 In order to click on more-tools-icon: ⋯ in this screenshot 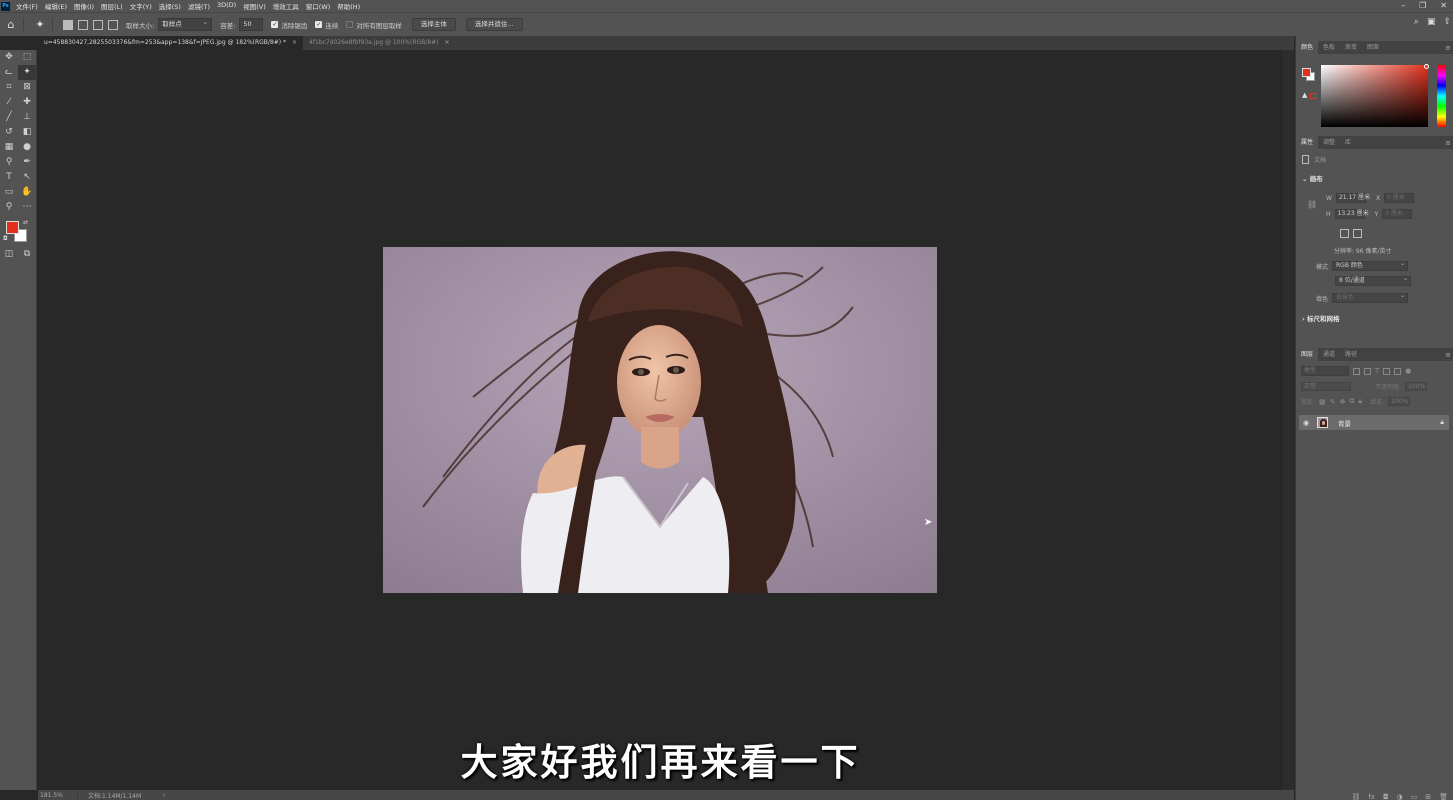, I will do `click(27, 207)`.